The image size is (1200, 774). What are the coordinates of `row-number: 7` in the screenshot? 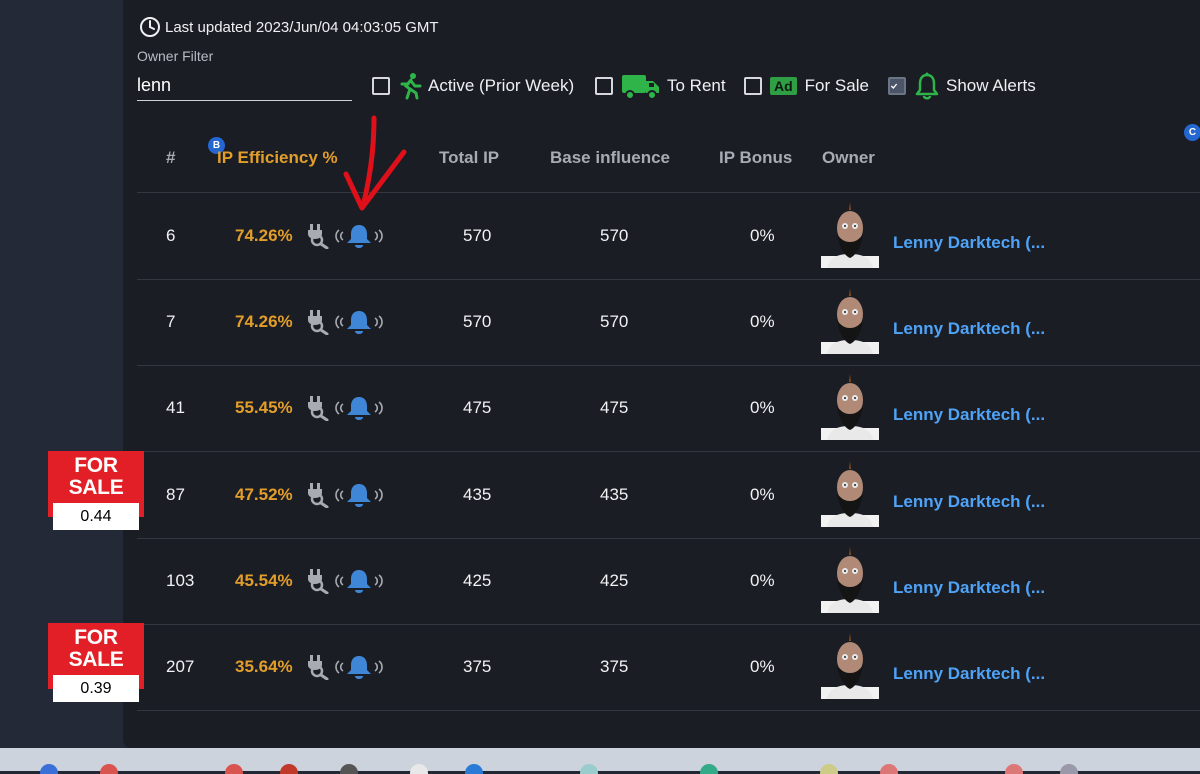 It's located at (171, 321).